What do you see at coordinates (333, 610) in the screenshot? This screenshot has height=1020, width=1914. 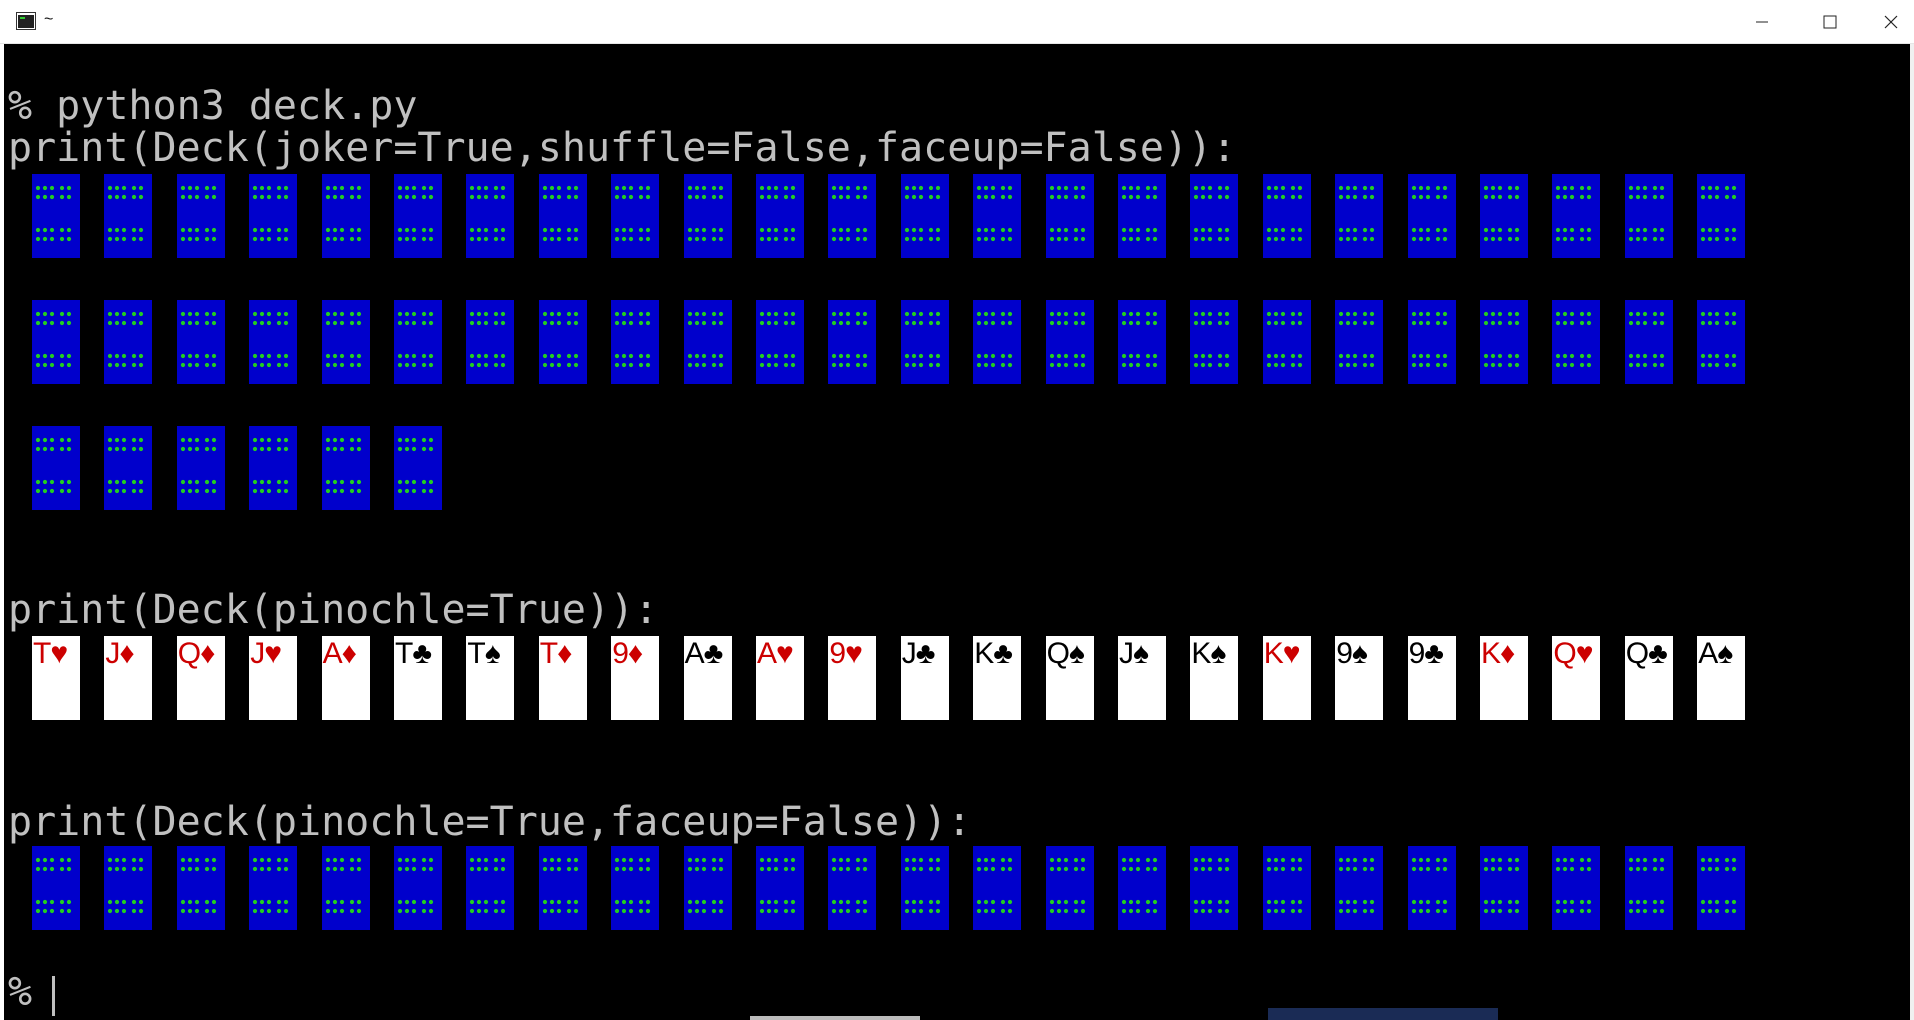 I see `print-statement-2: print(Deck(pinochle=True)):` at bounding box center [333, 610].